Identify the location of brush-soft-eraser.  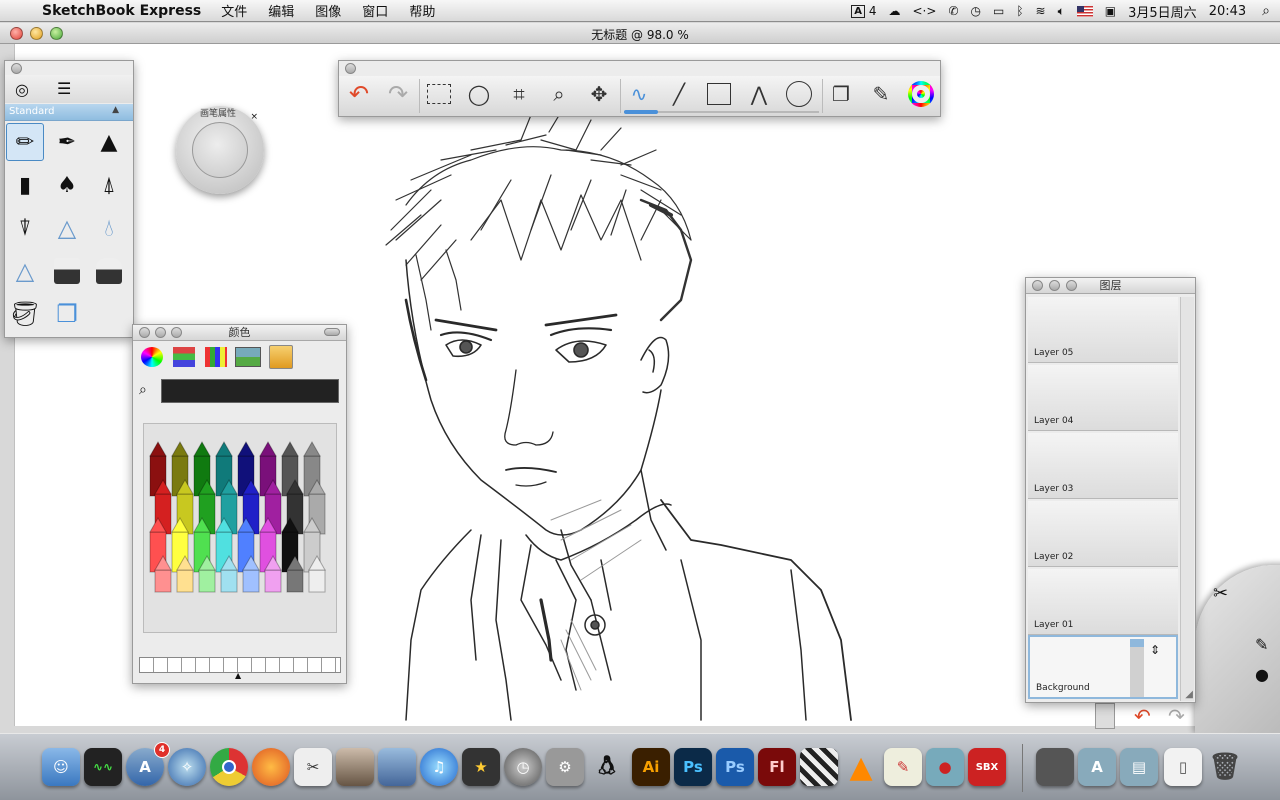
(109, 271).